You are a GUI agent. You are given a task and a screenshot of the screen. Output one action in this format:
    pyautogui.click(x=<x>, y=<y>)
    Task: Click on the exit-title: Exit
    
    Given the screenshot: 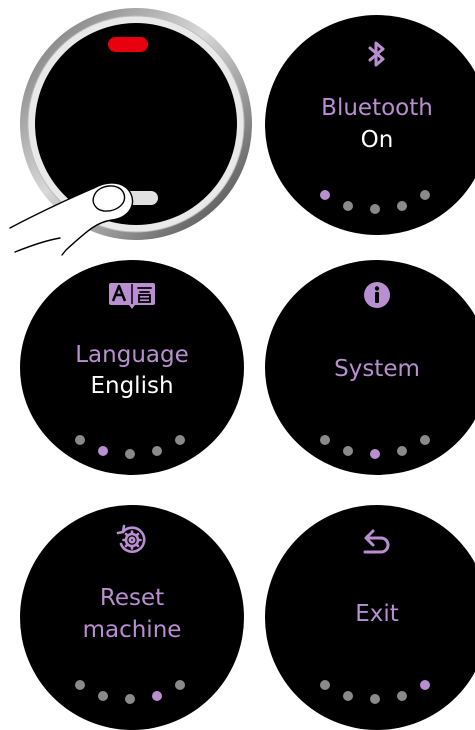 What is the action you would take?
    pyautogui.click(x=377, y=614)
    